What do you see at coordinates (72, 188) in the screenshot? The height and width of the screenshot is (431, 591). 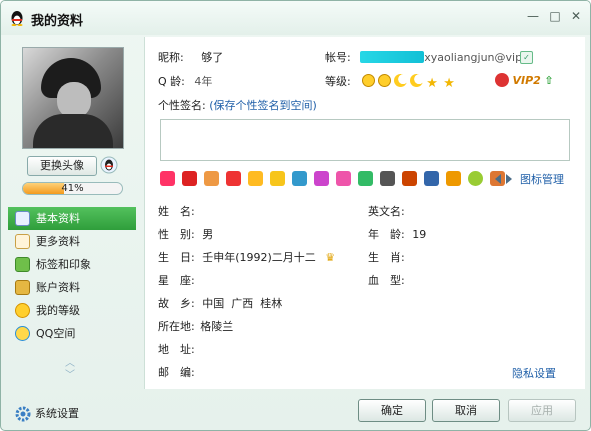 I see `profile-completion-bar: 41%` at bounding box center [72, 188].